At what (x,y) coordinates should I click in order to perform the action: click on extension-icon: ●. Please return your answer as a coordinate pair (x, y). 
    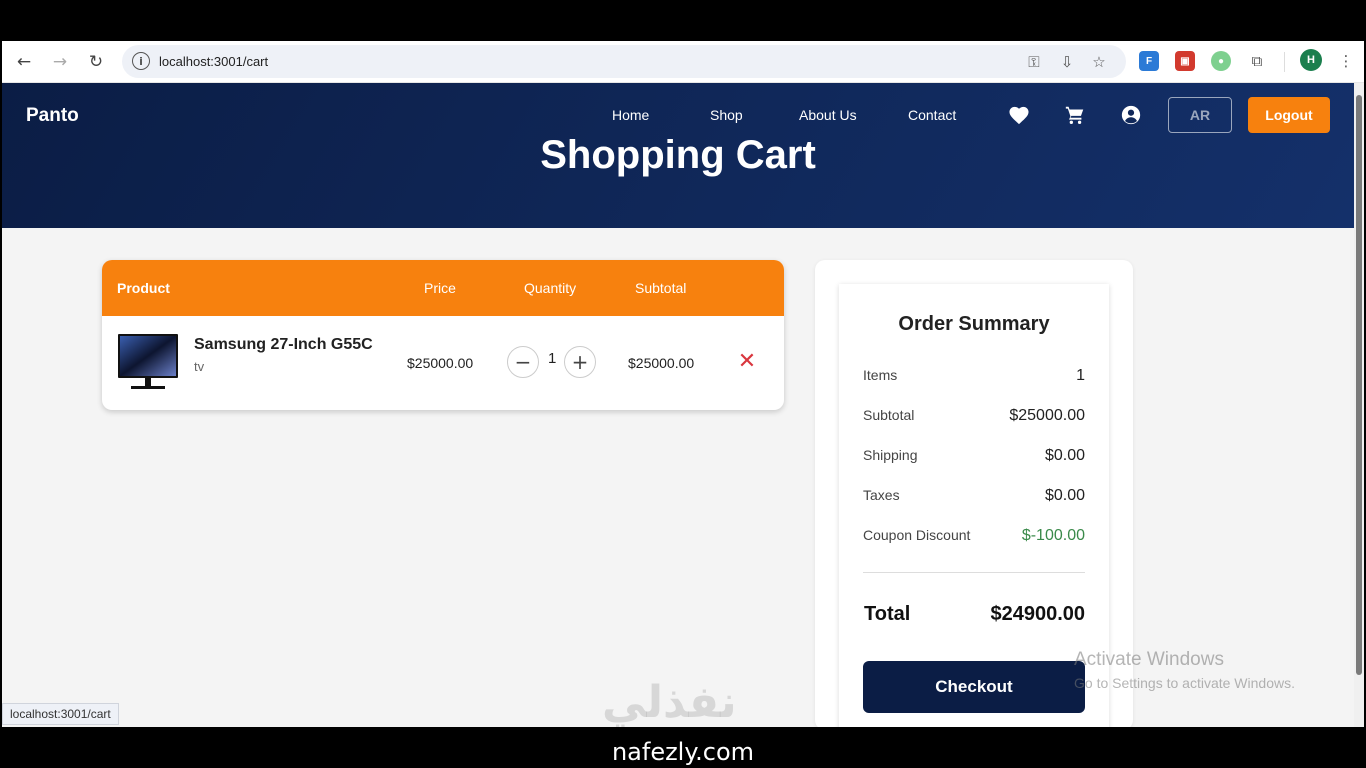
    Looking at the image, I should click on (1221, 61).